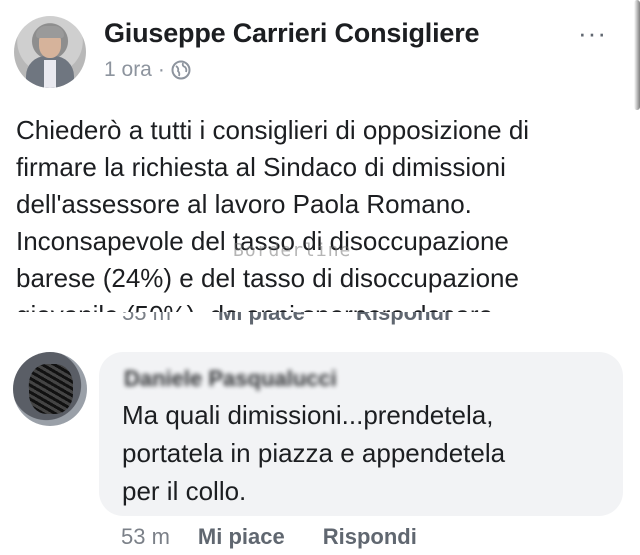 This screenshot has height=555, width=640. Describe the element at coordinates (292, 250) in the screenshot. I see `watermark-text: Borderline` at that location.